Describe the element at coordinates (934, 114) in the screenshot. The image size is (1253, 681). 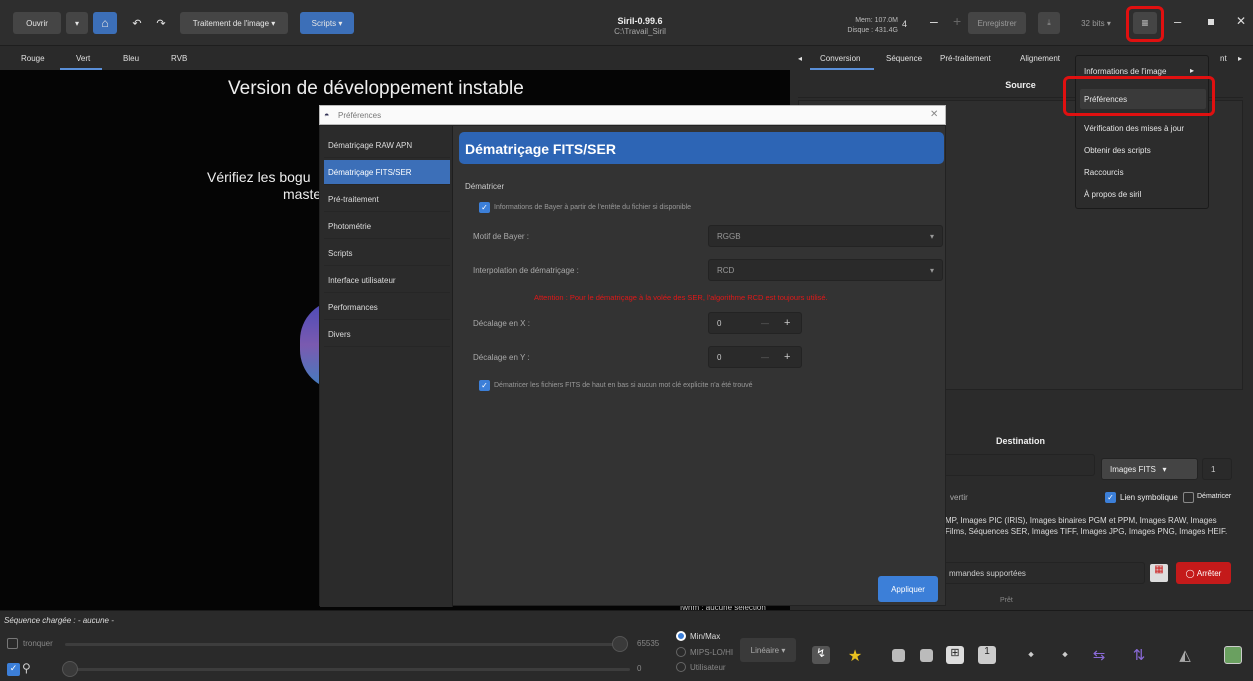
I see `dialog-close-icon: ✕` at that location.